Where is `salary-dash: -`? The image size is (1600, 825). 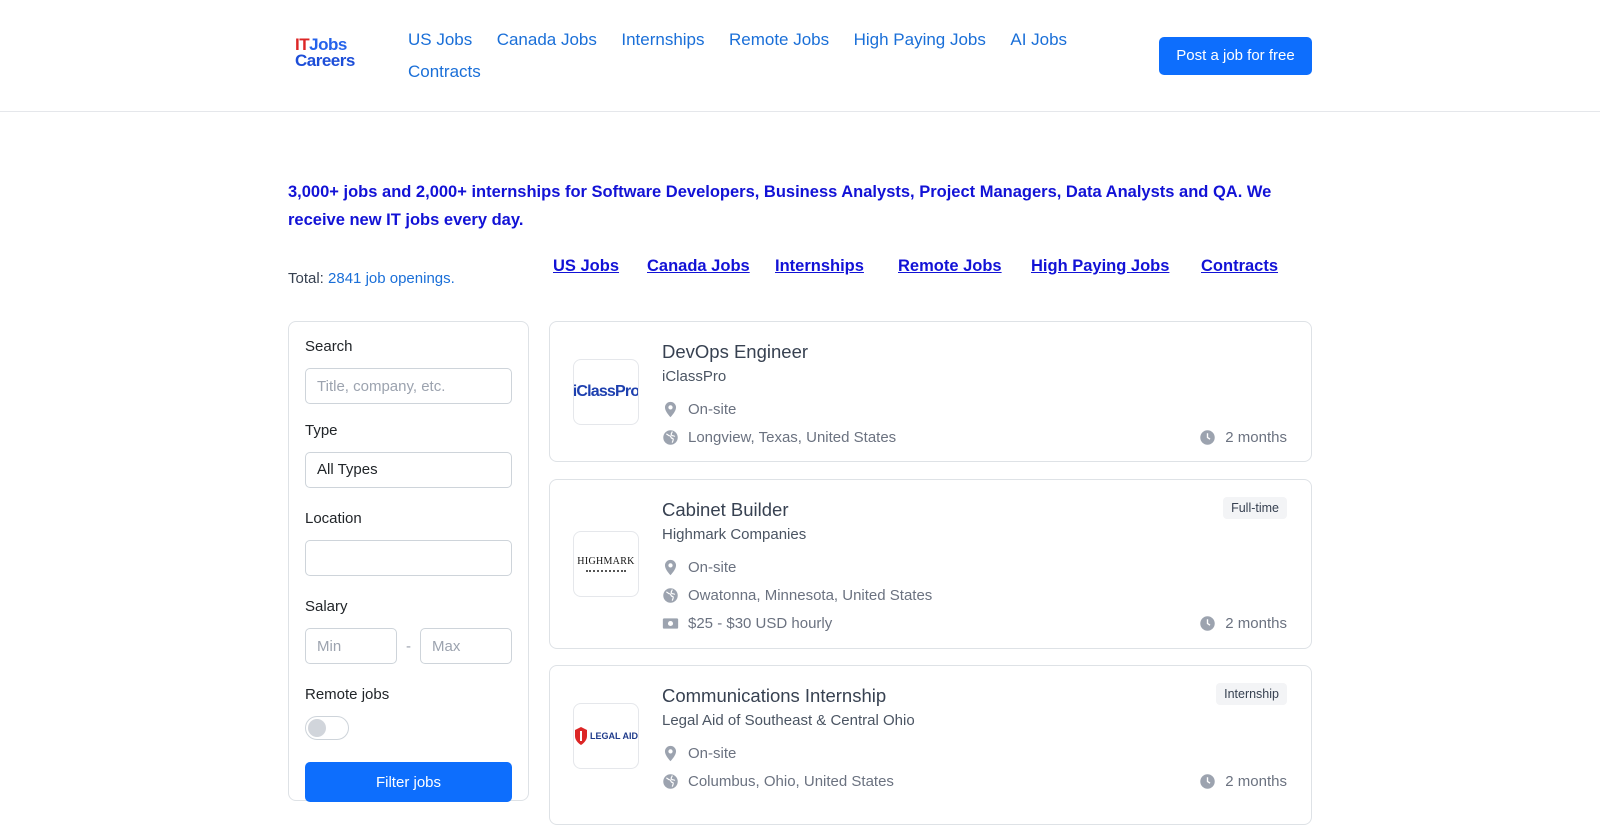 salary-dash: - is located at coordinates (408, 646).